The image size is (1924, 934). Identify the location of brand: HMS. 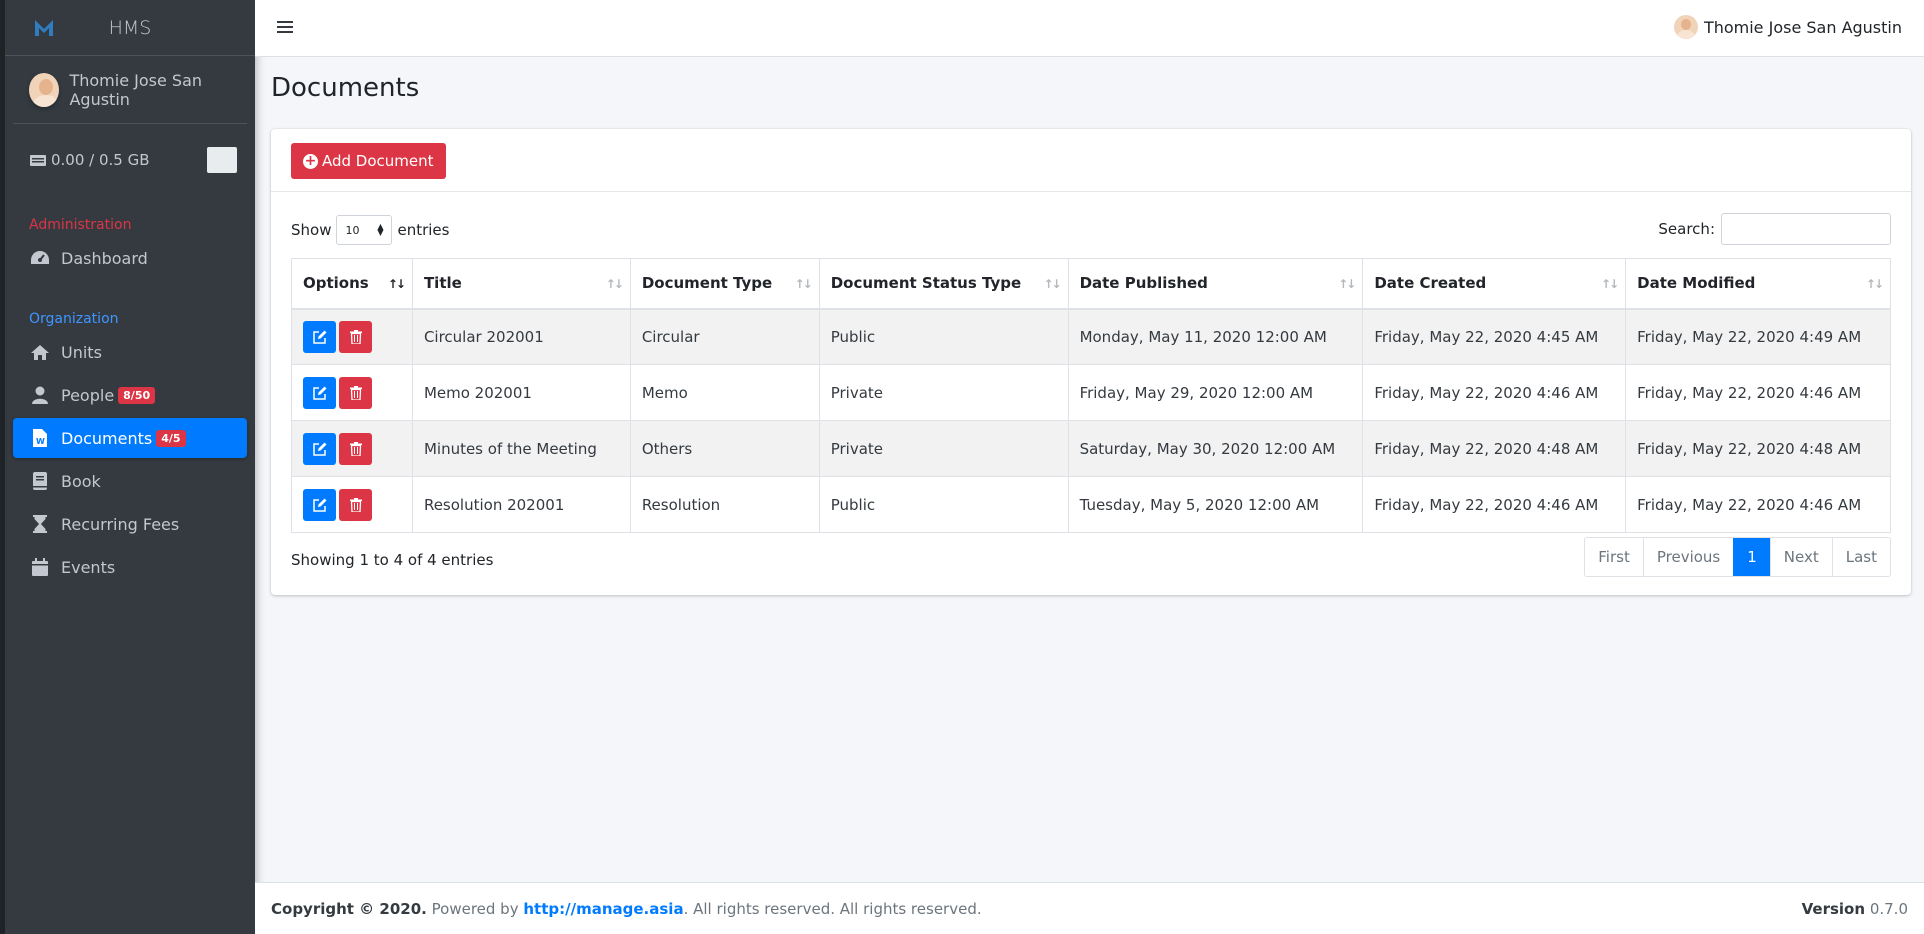
(130, 28).